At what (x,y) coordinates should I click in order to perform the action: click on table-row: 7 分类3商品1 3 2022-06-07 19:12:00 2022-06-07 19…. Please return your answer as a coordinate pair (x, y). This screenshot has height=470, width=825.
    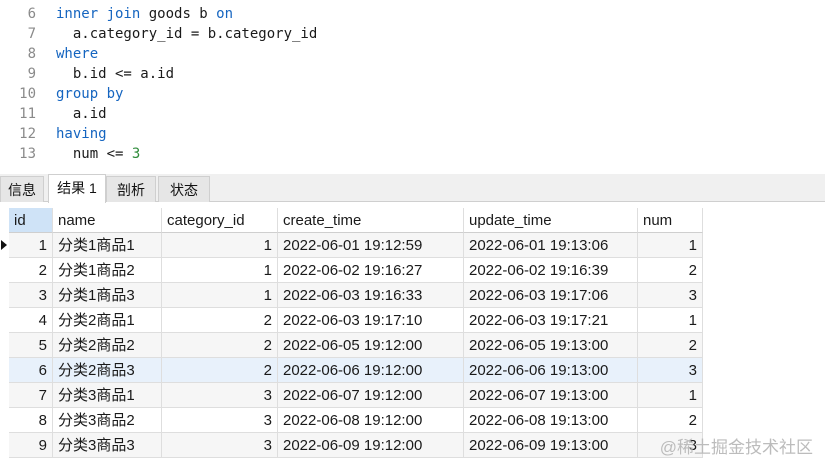
    Looking at the image, I should click on (351, 395).